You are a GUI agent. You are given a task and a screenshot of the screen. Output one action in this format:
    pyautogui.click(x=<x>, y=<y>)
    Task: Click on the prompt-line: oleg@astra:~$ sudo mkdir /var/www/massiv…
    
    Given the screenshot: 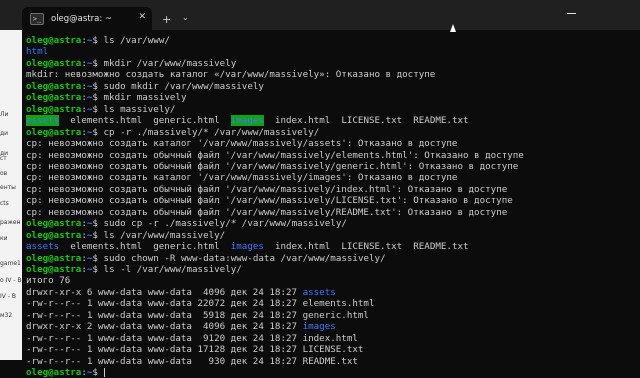 What is the action you would take?
    pyautogui.click(x=145, y=86)
    